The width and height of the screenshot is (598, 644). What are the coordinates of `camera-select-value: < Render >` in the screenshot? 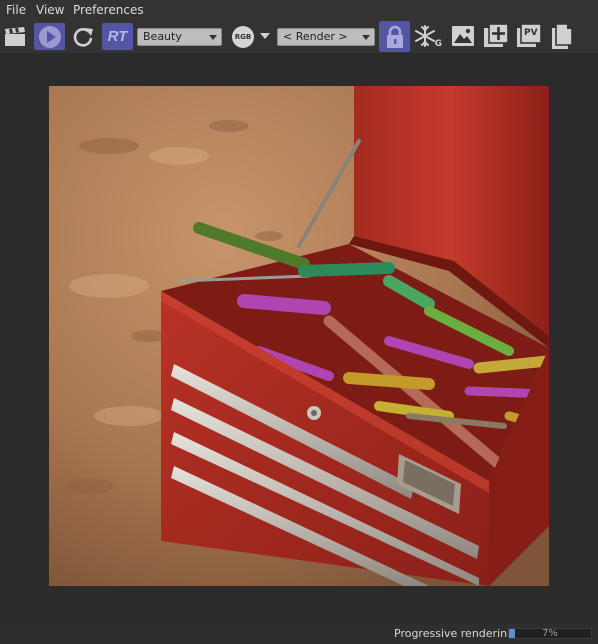 It's located at (315, 36).